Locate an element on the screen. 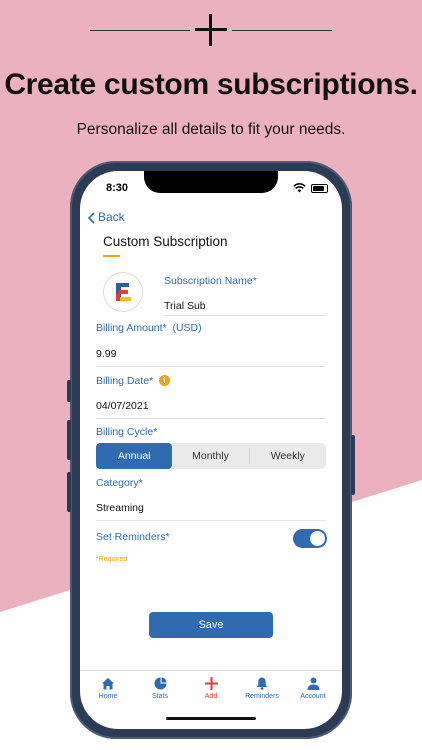 This screenshot has width=422, height=750. tab-reminders-label: Reminders is located at coordinates (262, 696).